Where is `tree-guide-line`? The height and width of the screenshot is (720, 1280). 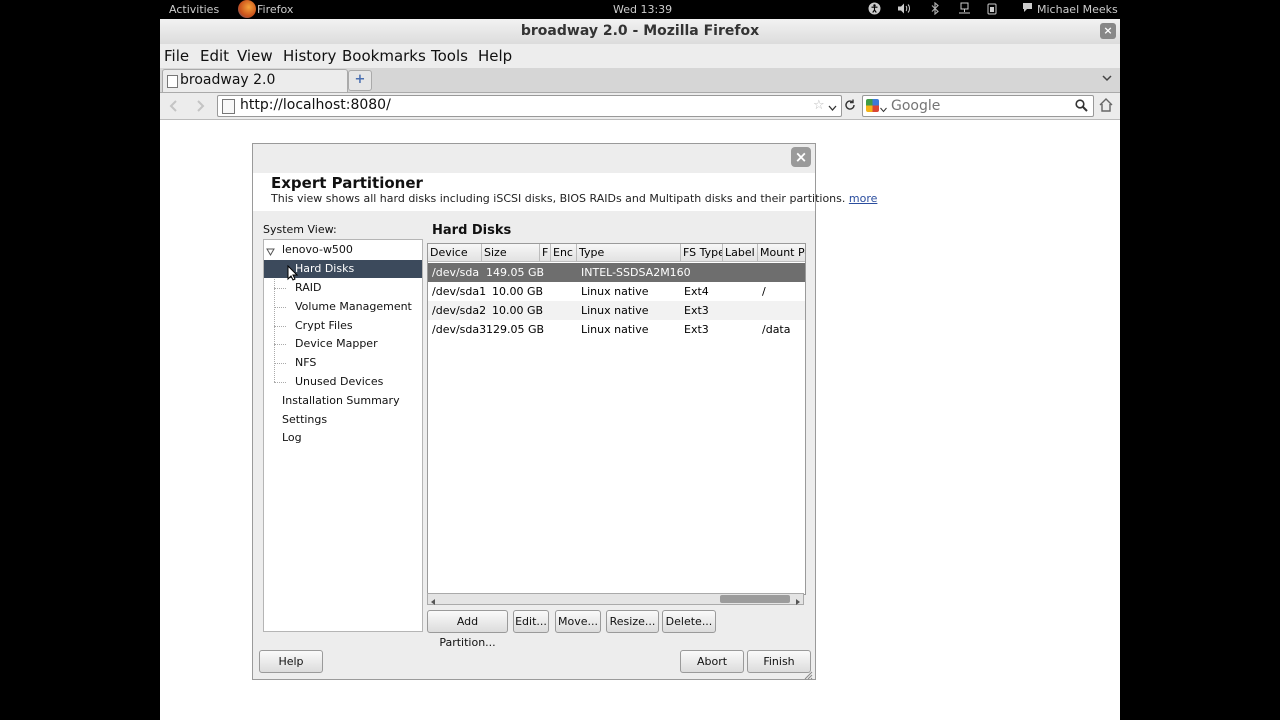 tree-guide-line is located at coordinates (275, 330).